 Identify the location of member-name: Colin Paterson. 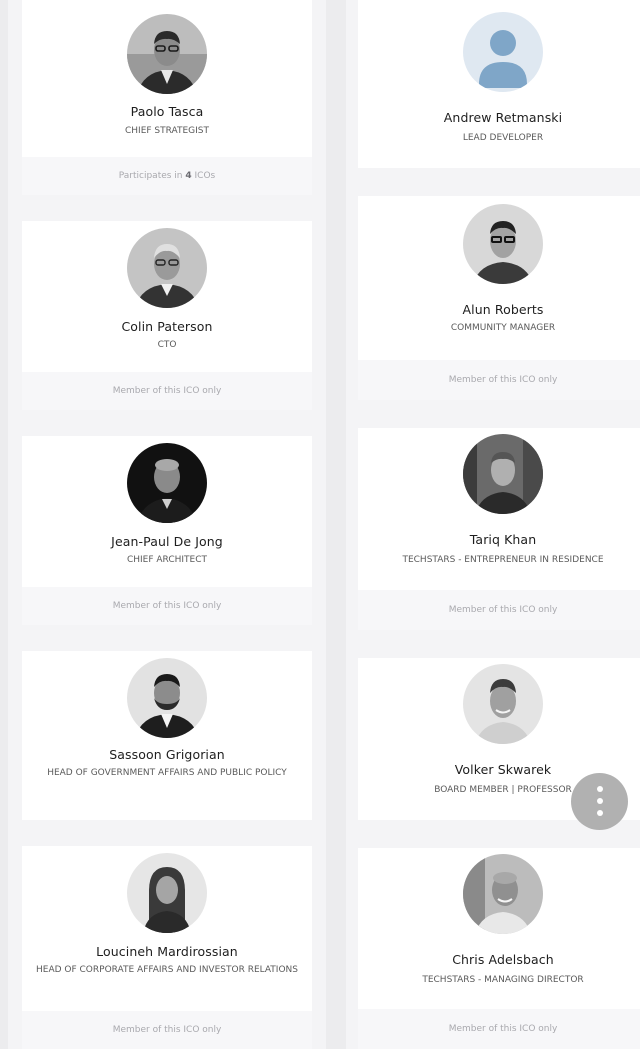
(167, 326).